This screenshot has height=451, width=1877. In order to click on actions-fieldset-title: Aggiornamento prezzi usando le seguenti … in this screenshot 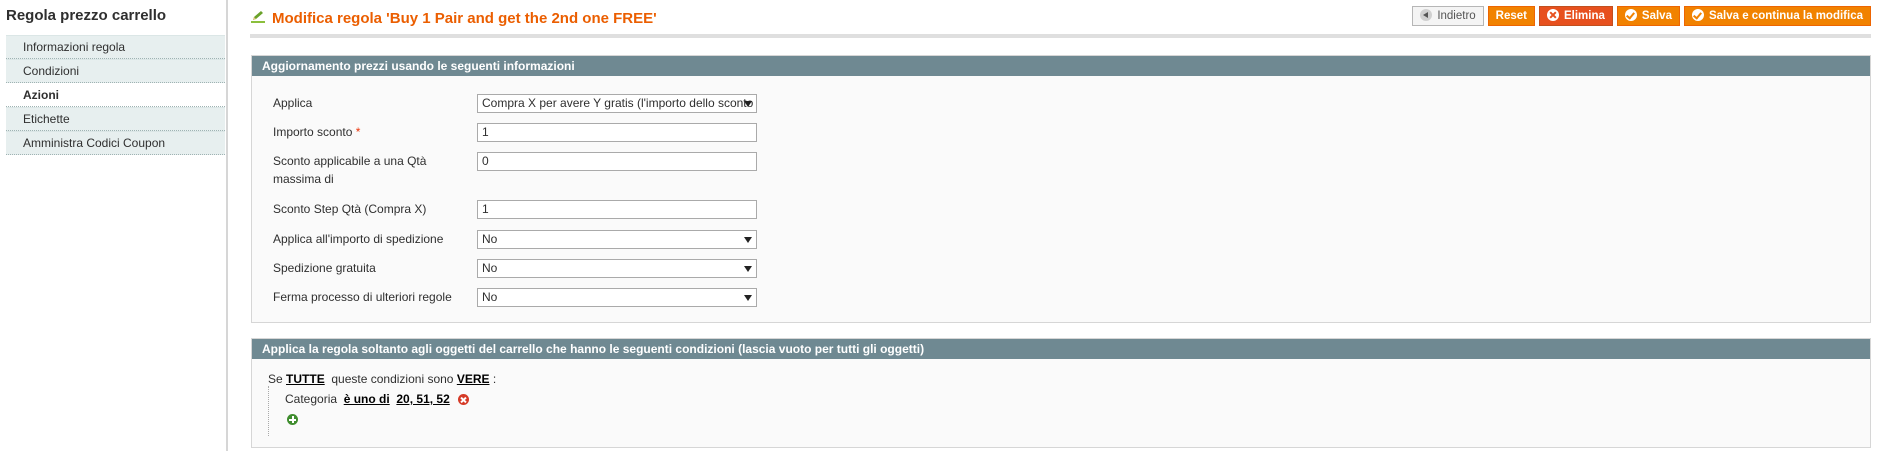, I will do `click(1061, 66)`.